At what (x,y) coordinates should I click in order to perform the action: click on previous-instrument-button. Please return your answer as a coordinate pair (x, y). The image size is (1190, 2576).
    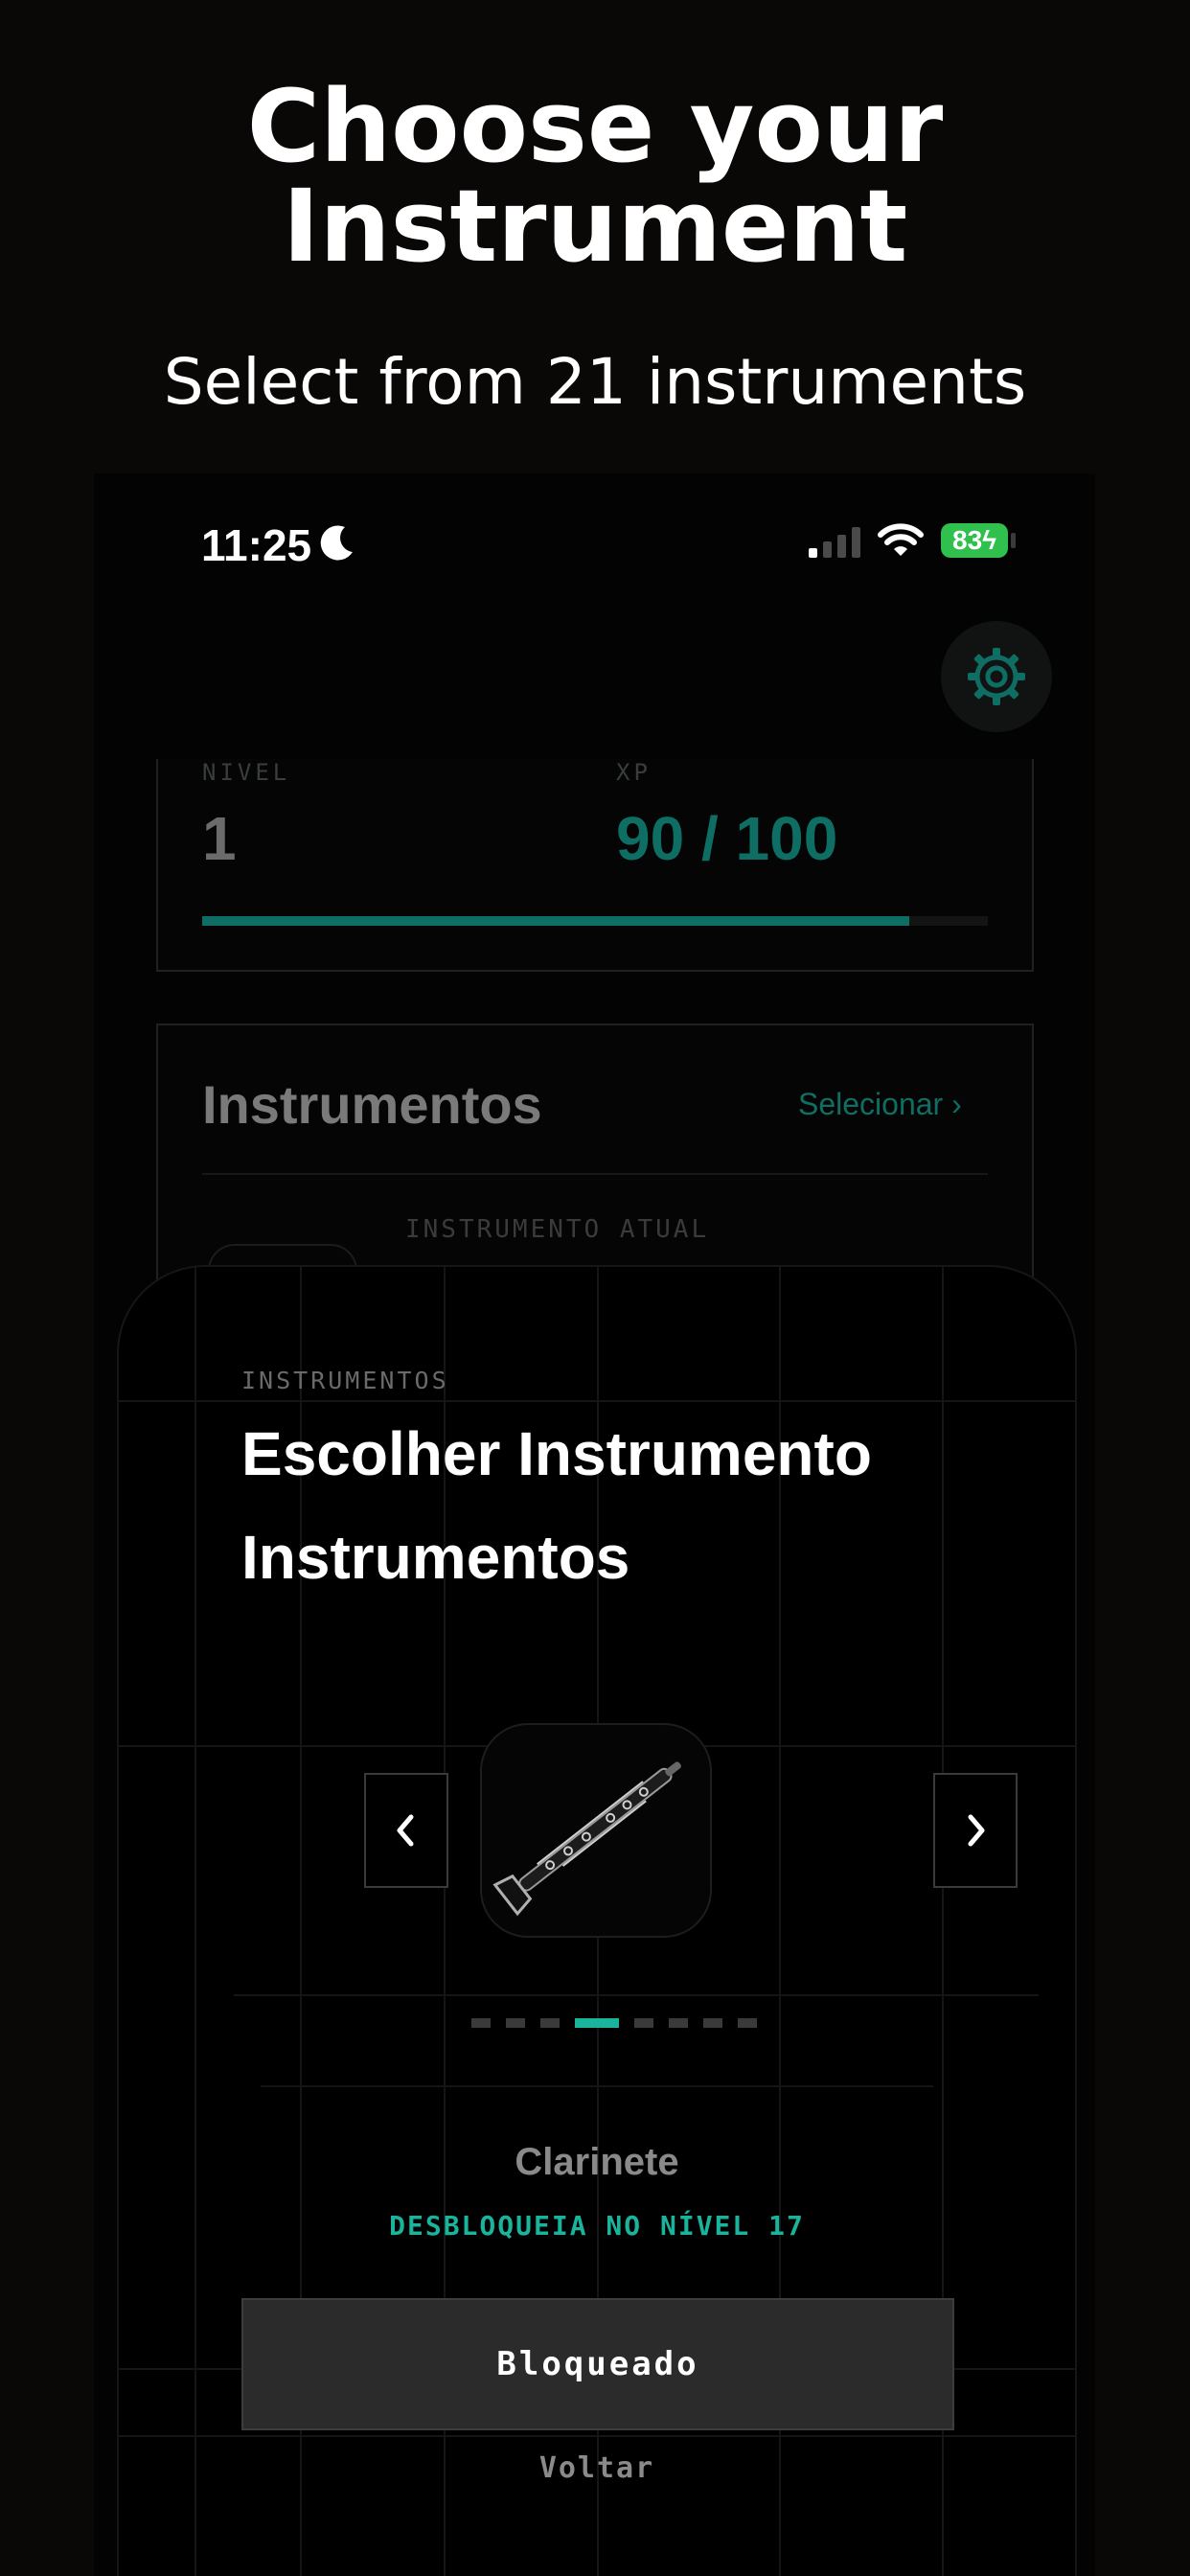
    Looking at the image, I should click on (406, 1830).